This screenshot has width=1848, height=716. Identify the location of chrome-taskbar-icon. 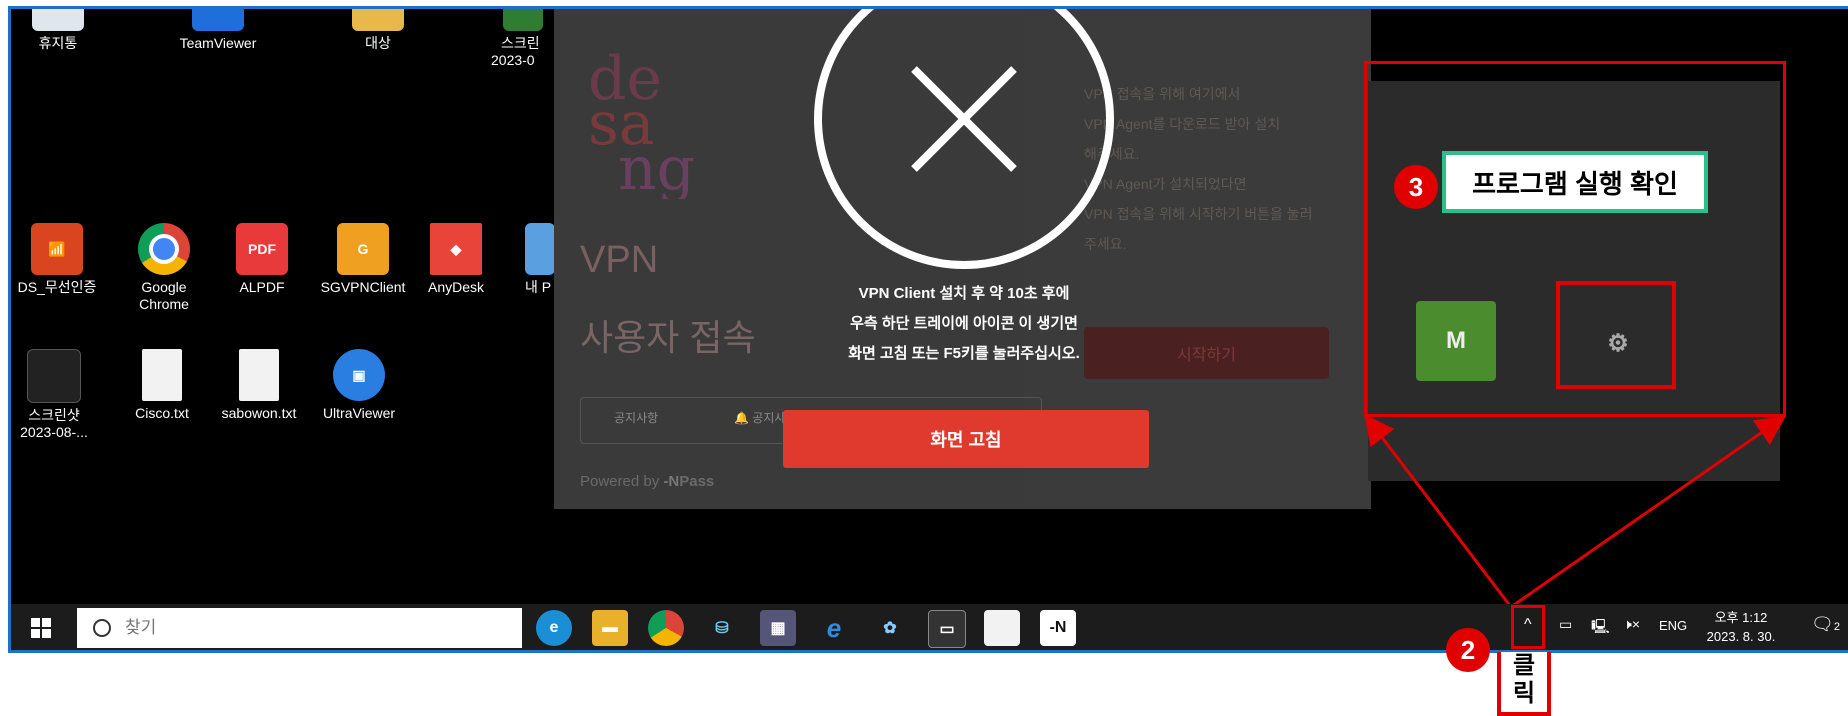
(666, 628).